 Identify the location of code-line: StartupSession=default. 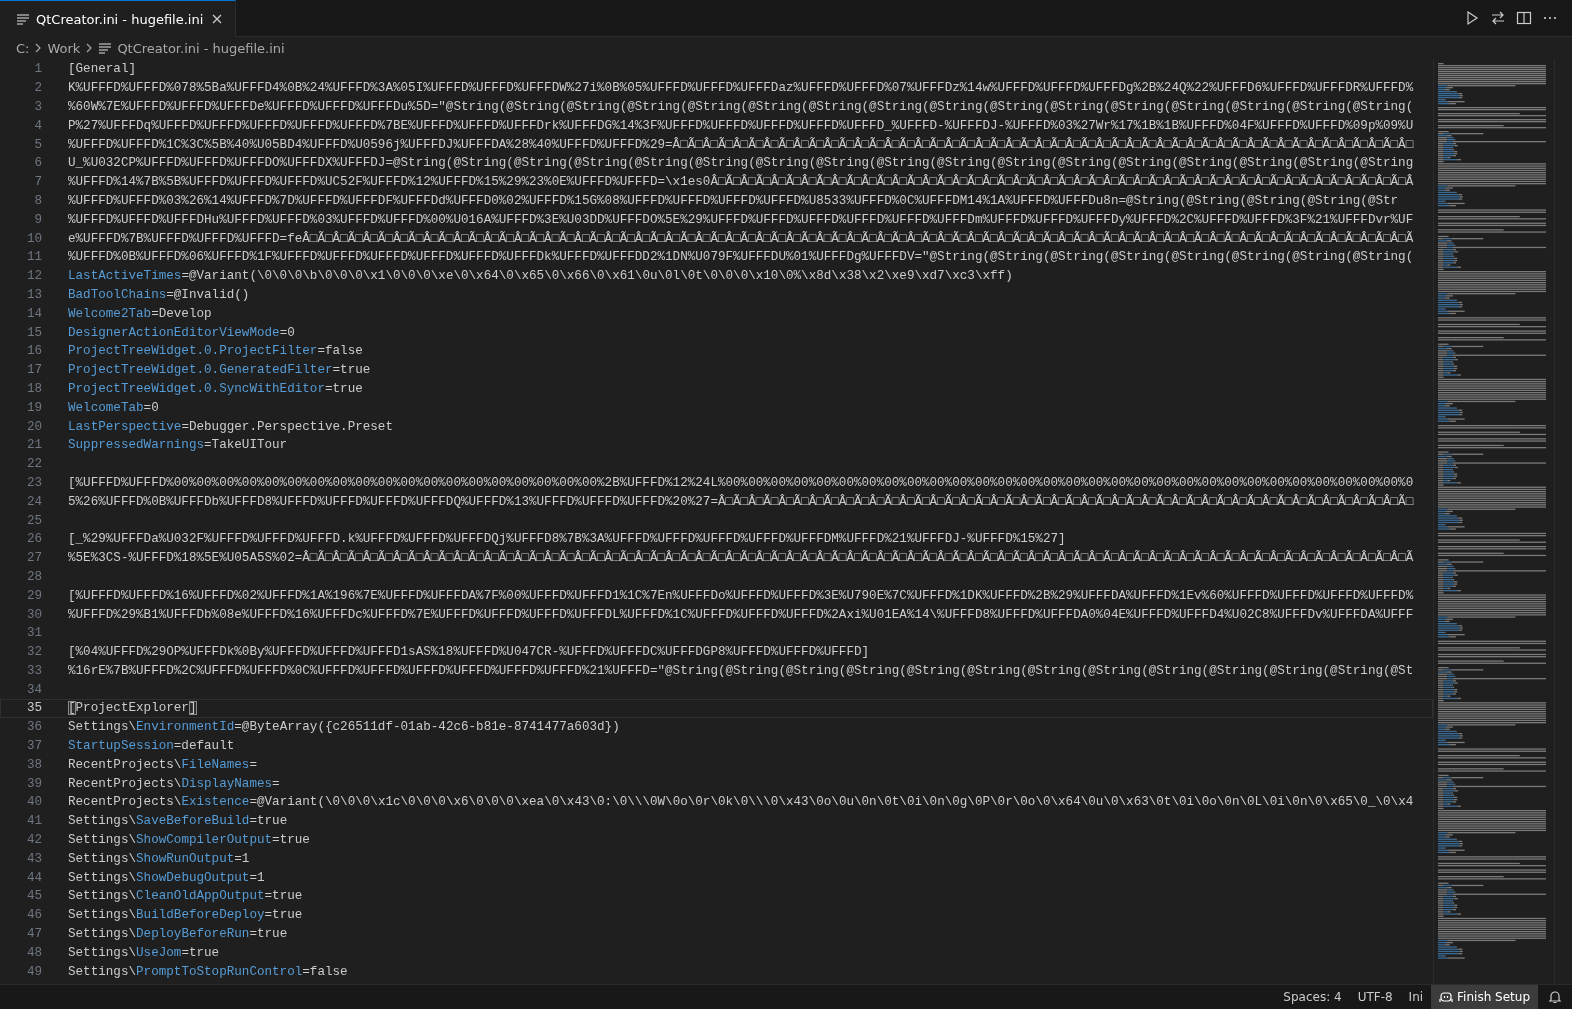
(151, 746).